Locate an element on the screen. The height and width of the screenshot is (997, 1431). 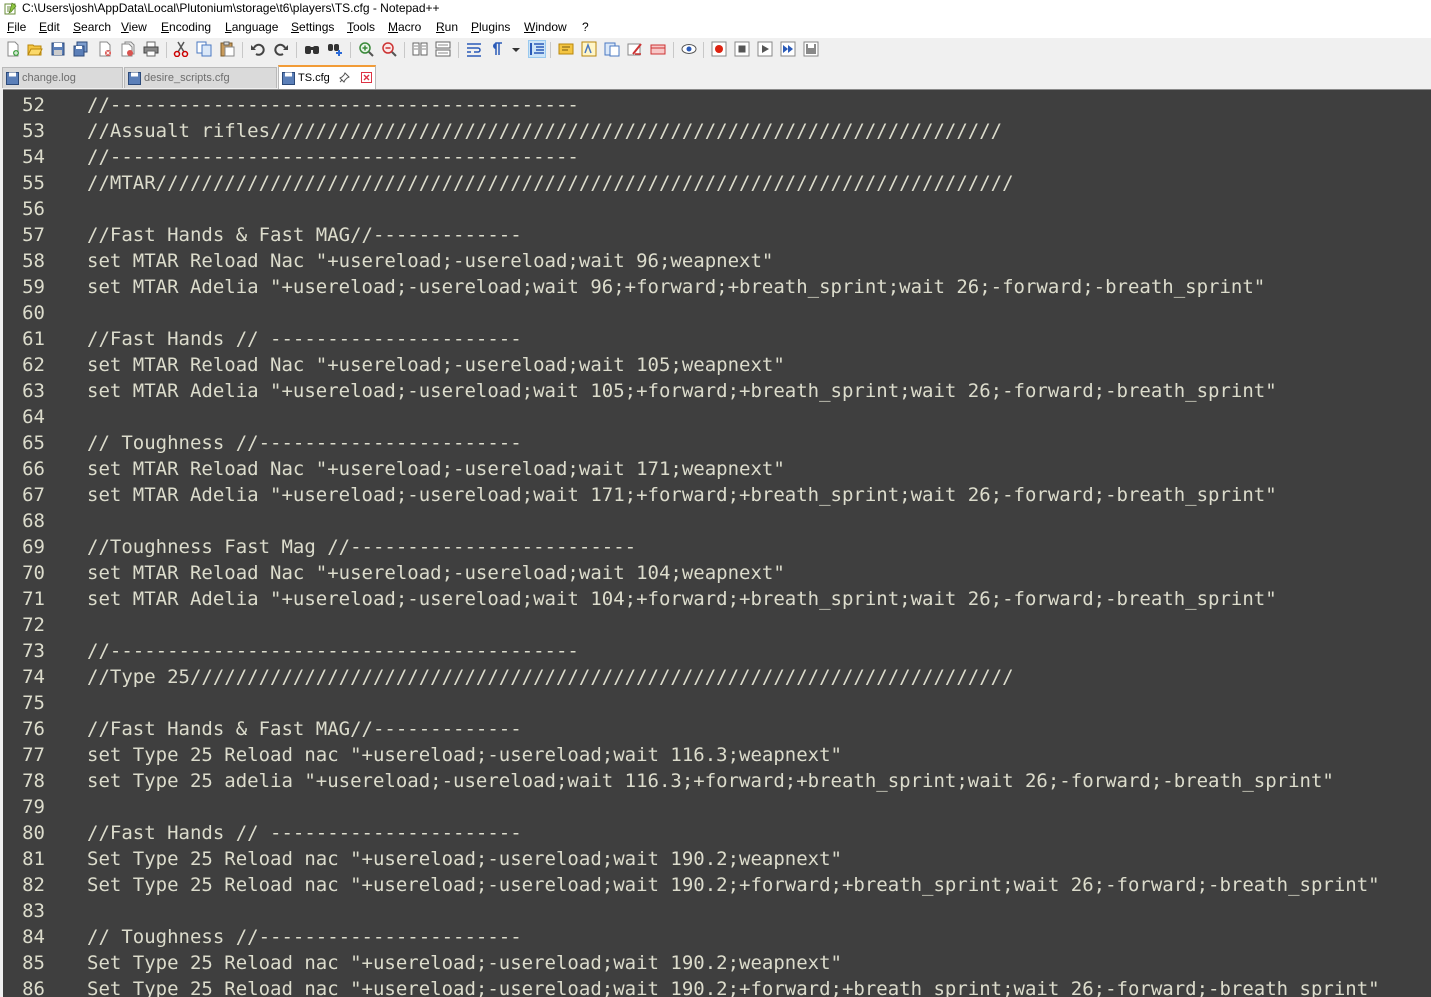
code-line: 64 is located at coordinates (717, 417).